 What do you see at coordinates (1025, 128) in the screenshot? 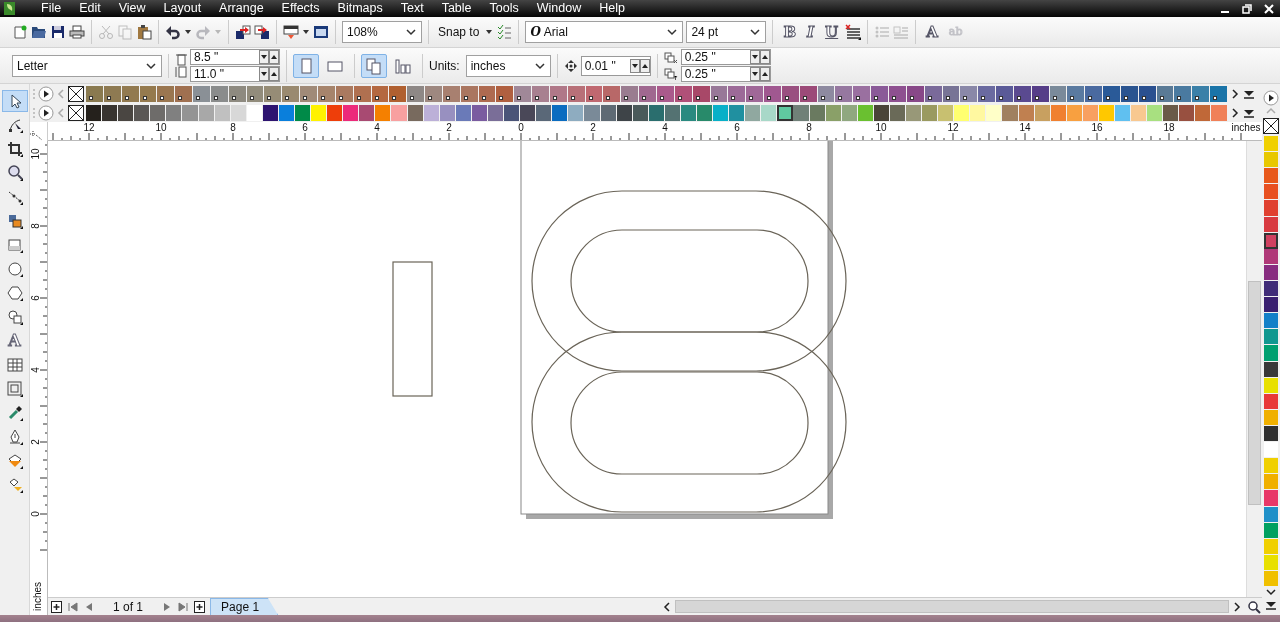
I see `ruler-label: 14` at bounding box center [1025, 128].